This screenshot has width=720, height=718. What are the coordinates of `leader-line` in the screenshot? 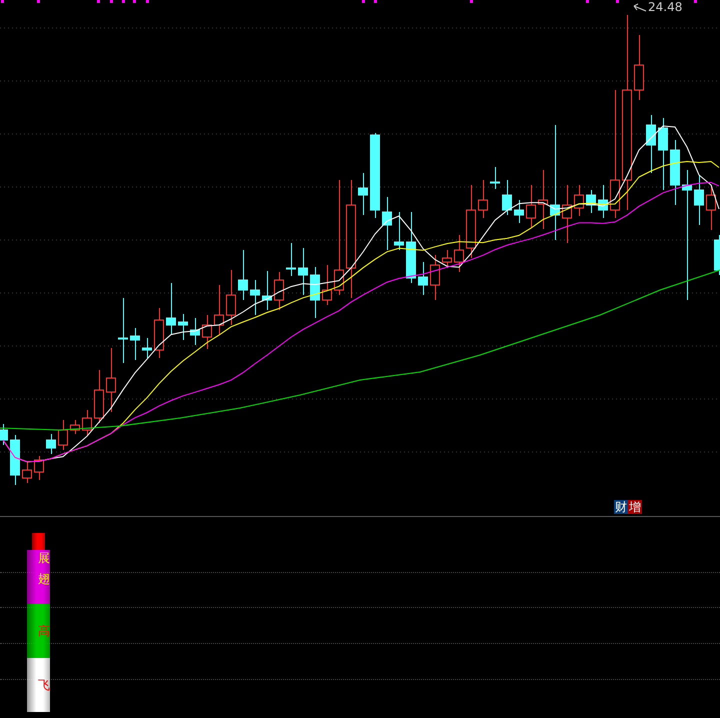 It's located at (640, 8).